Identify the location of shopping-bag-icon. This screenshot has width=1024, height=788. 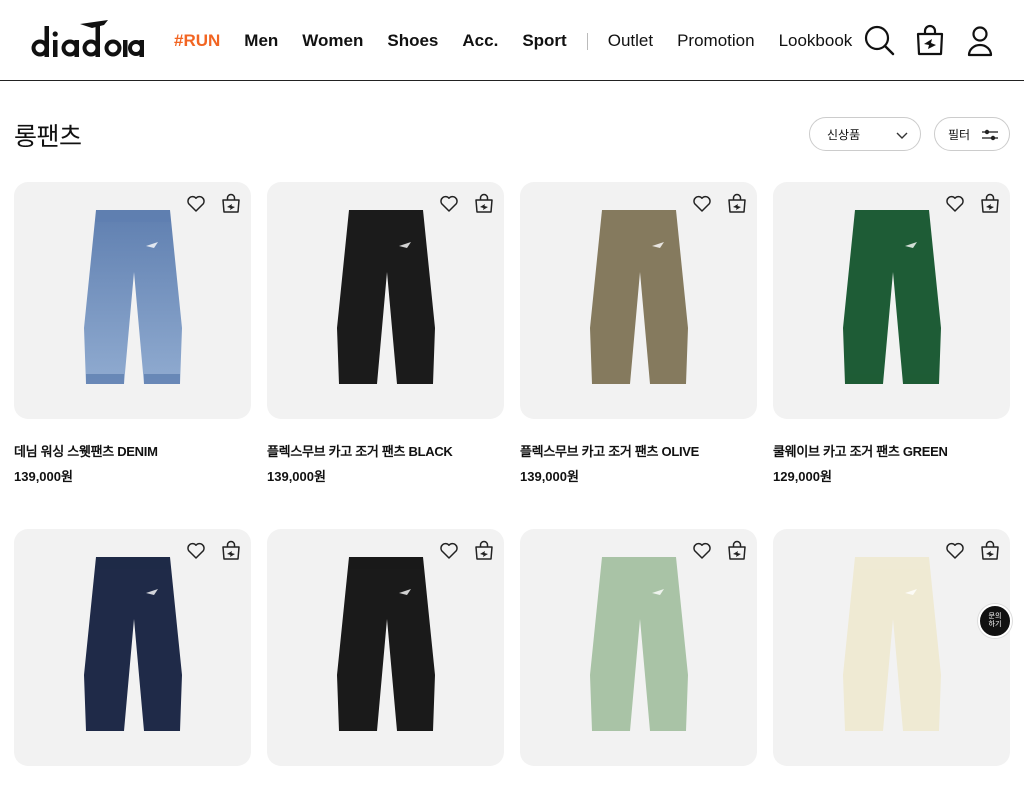
(930, 40).